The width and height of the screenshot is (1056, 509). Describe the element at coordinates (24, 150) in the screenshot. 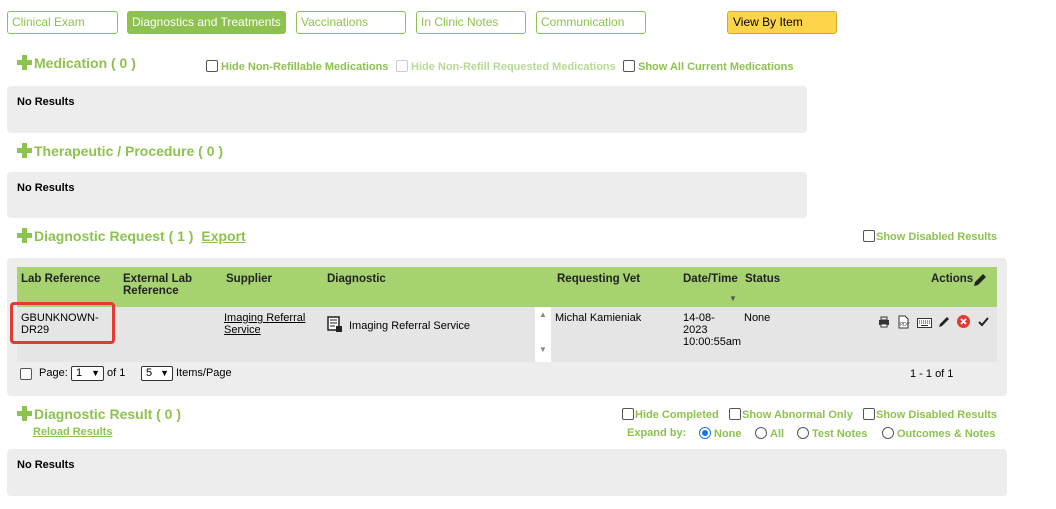

I see `add-therapeutic-icon` at that location.